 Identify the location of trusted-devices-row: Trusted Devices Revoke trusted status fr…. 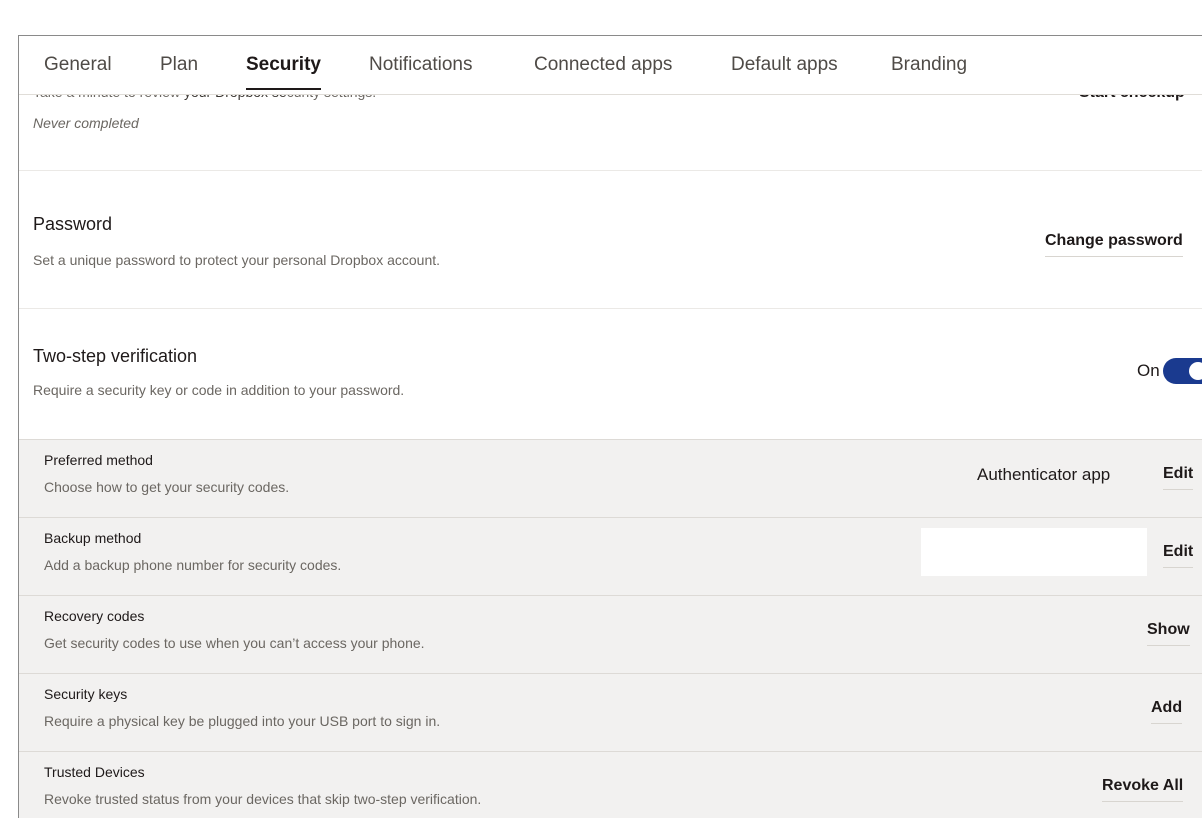
(610, 784).